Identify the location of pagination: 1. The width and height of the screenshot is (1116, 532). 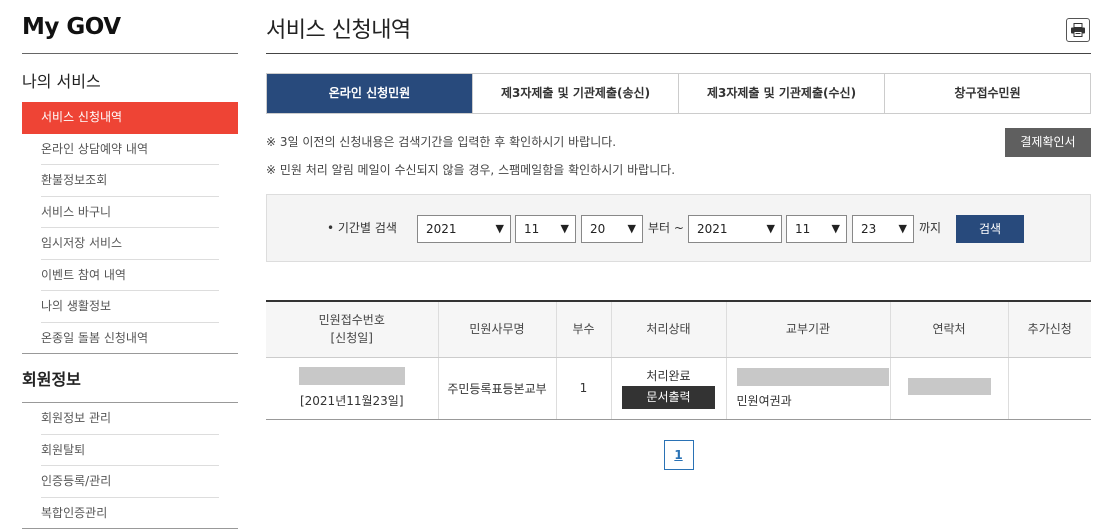
(678, 454).